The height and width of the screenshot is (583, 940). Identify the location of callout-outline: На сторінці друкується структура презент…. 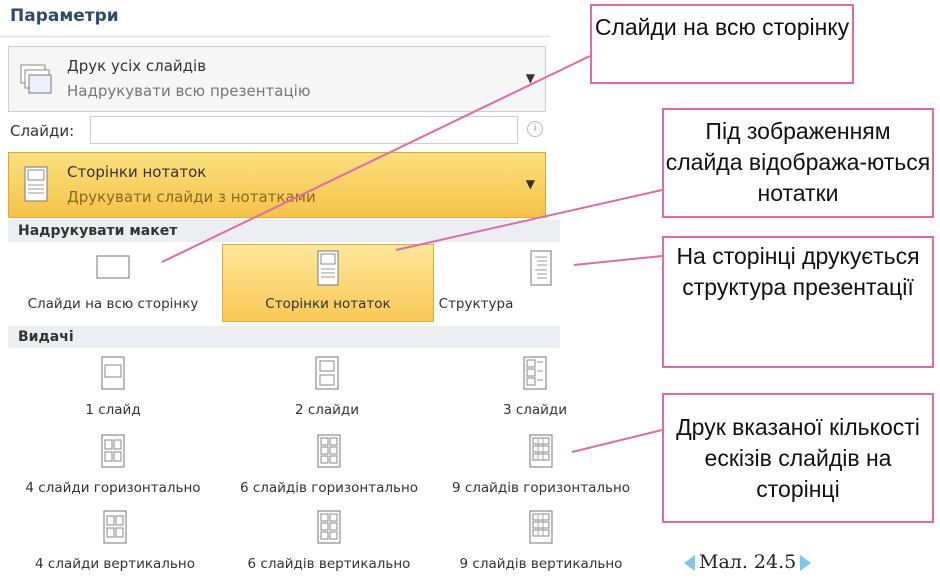
(798, 302).